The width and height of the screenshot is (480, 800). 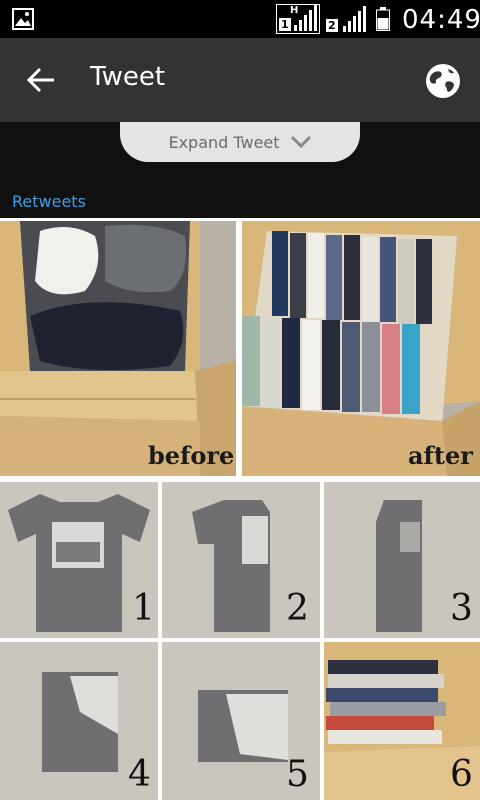 I want to click on chevron-down-icon, so click(x=300, y=142).